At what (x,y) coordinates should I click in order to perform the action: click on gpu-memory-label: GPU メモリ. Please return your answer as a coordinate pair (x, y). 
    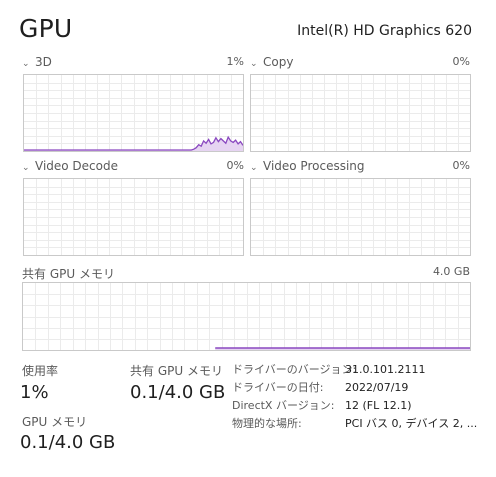
    Looking at the image, I should click on (55, 422).